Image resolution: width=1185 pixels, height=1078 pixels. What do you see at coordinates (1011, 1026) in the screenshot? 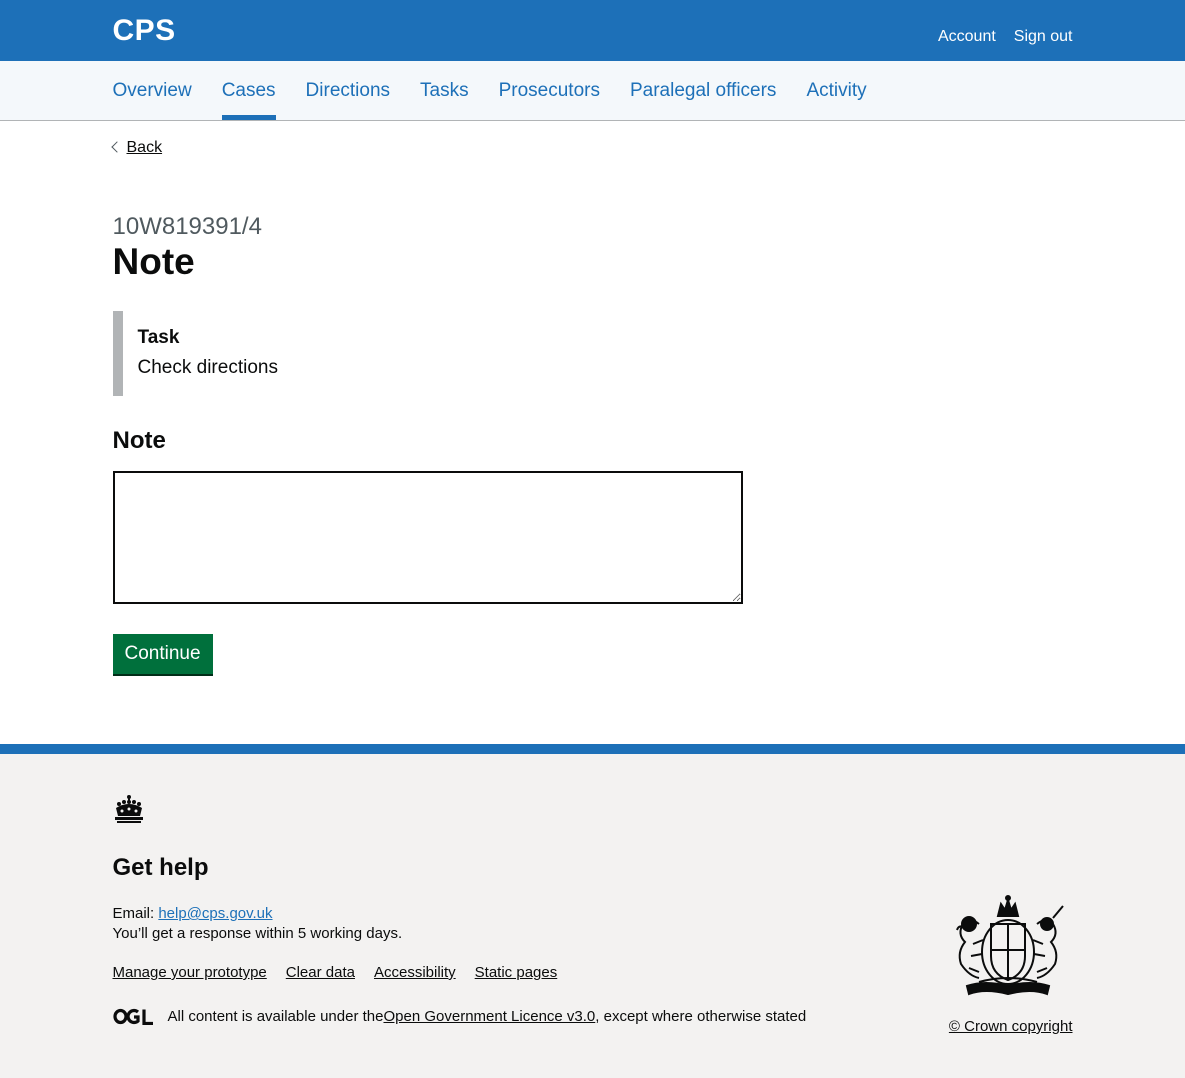
I see `crown-copyright-link: © Crown copyright` at bounding box center [1011, 1026].